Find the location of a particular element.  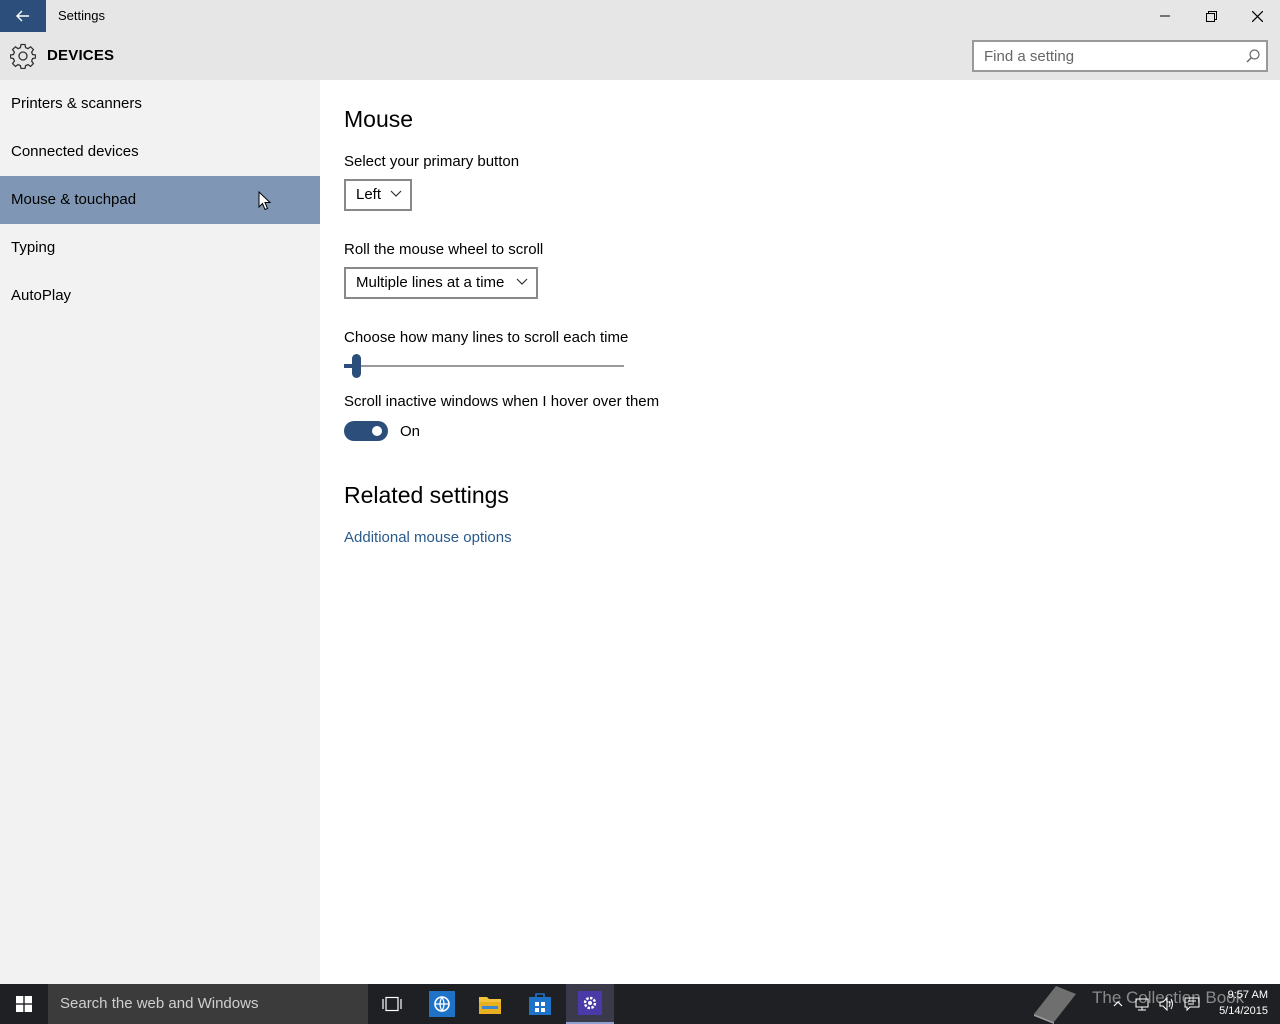

task-view-icon is located at coordinates (392, 1004).